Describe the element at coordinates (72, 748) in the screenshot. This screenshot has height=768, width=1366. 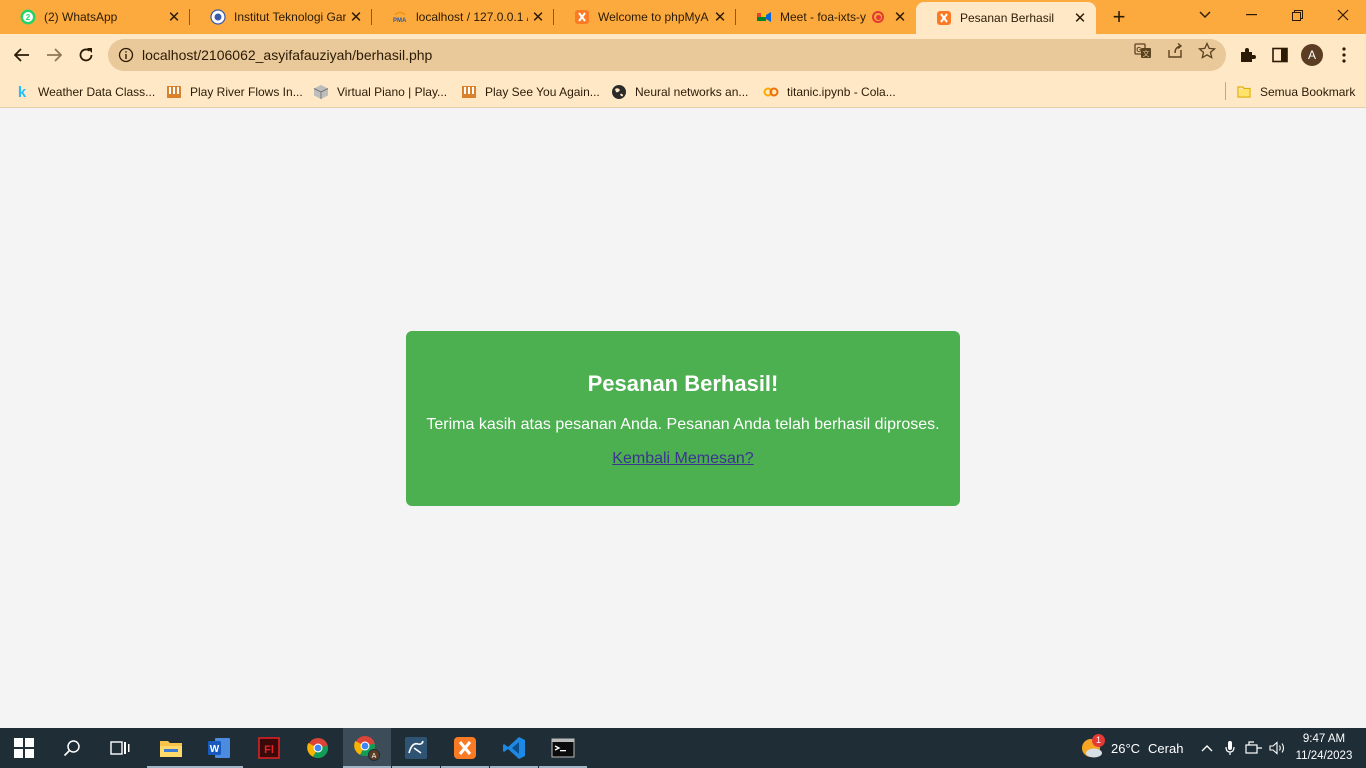
I see `search-button` at that location.